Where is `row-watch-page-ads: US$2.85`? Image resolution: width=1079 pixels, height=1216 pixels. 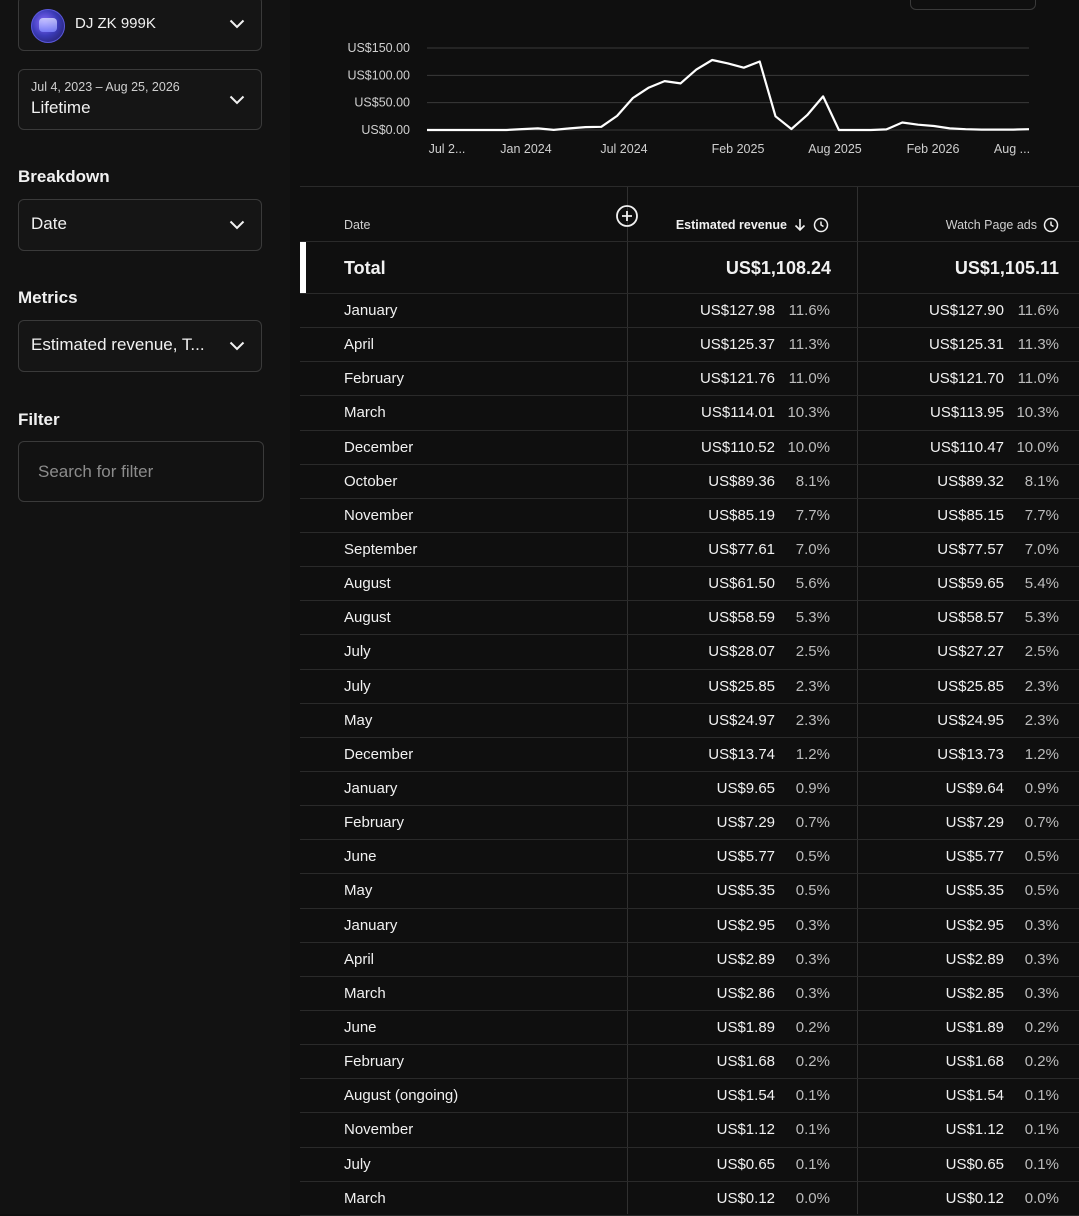 row-watch-page-ads: US$2.85 is located at coordinates (974, 993).